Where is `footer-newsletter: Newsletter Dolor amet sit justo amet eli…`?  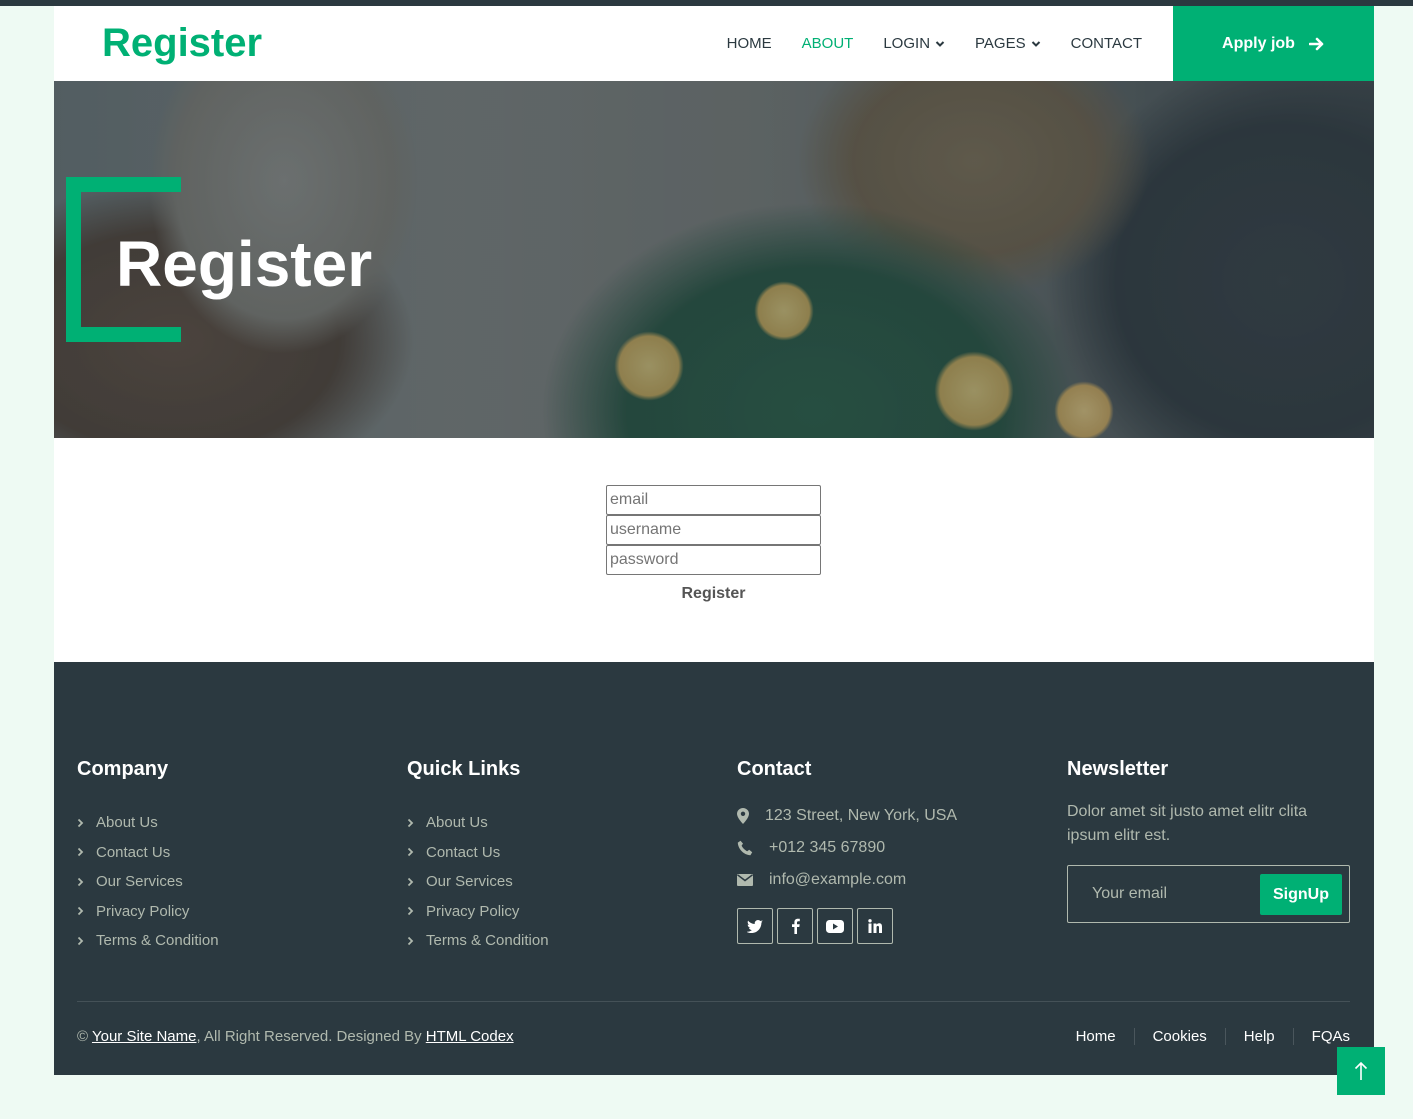 footer-newsletter: Newsletter Dolor amet sit justo amet eli… is located at coordinates (1208, 840).